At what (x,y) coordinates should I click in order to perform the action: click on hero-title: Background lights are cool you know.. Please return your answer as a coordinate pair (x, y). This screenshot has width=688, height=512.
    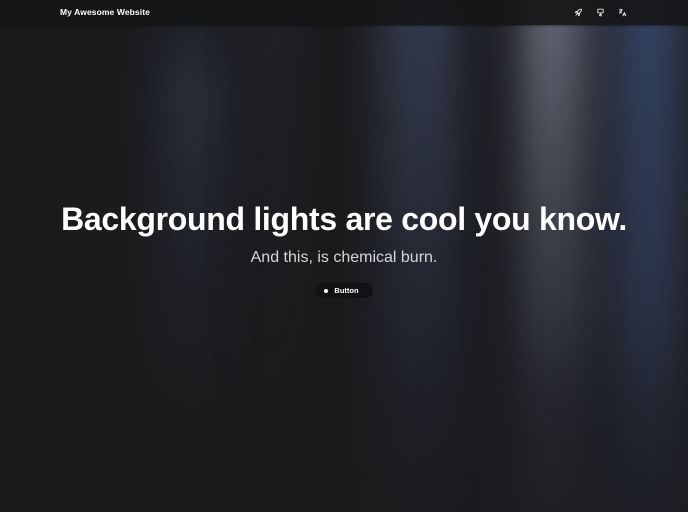
    Looking at the image, I should click on (344, 219).